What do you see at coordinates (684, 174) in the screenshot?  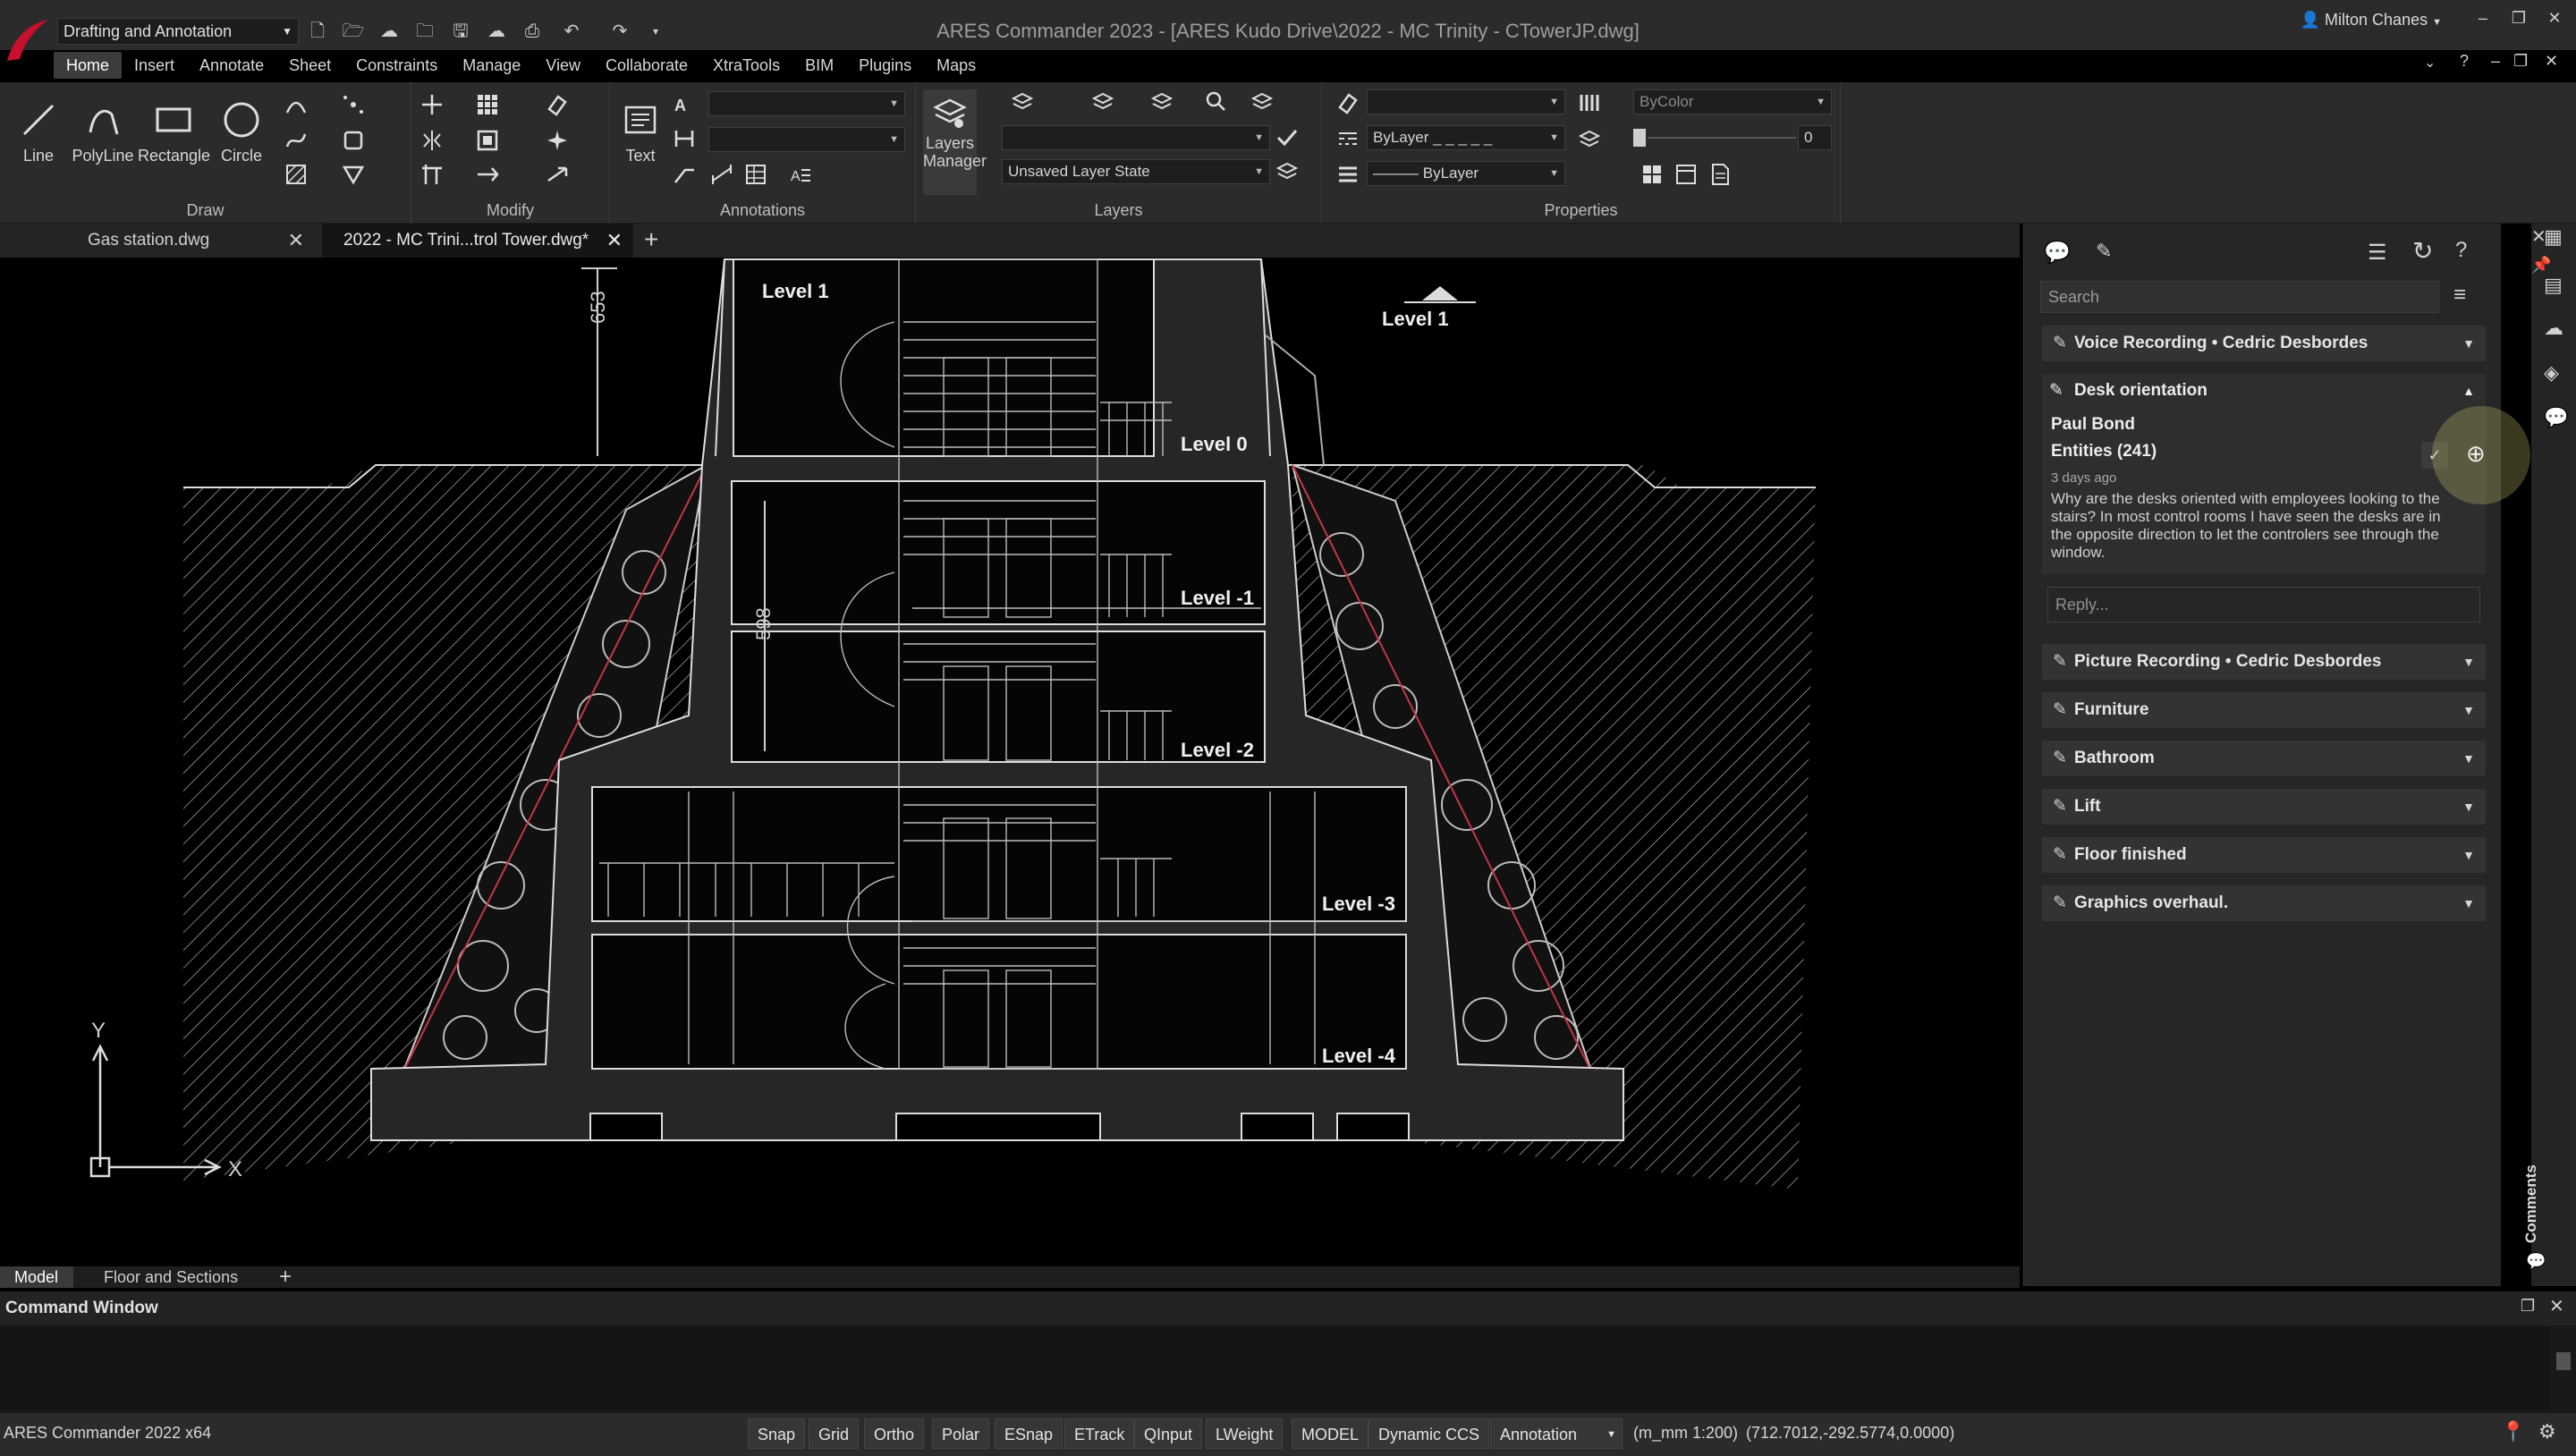 I see `leader-icon` at bounding box center [684, 174].